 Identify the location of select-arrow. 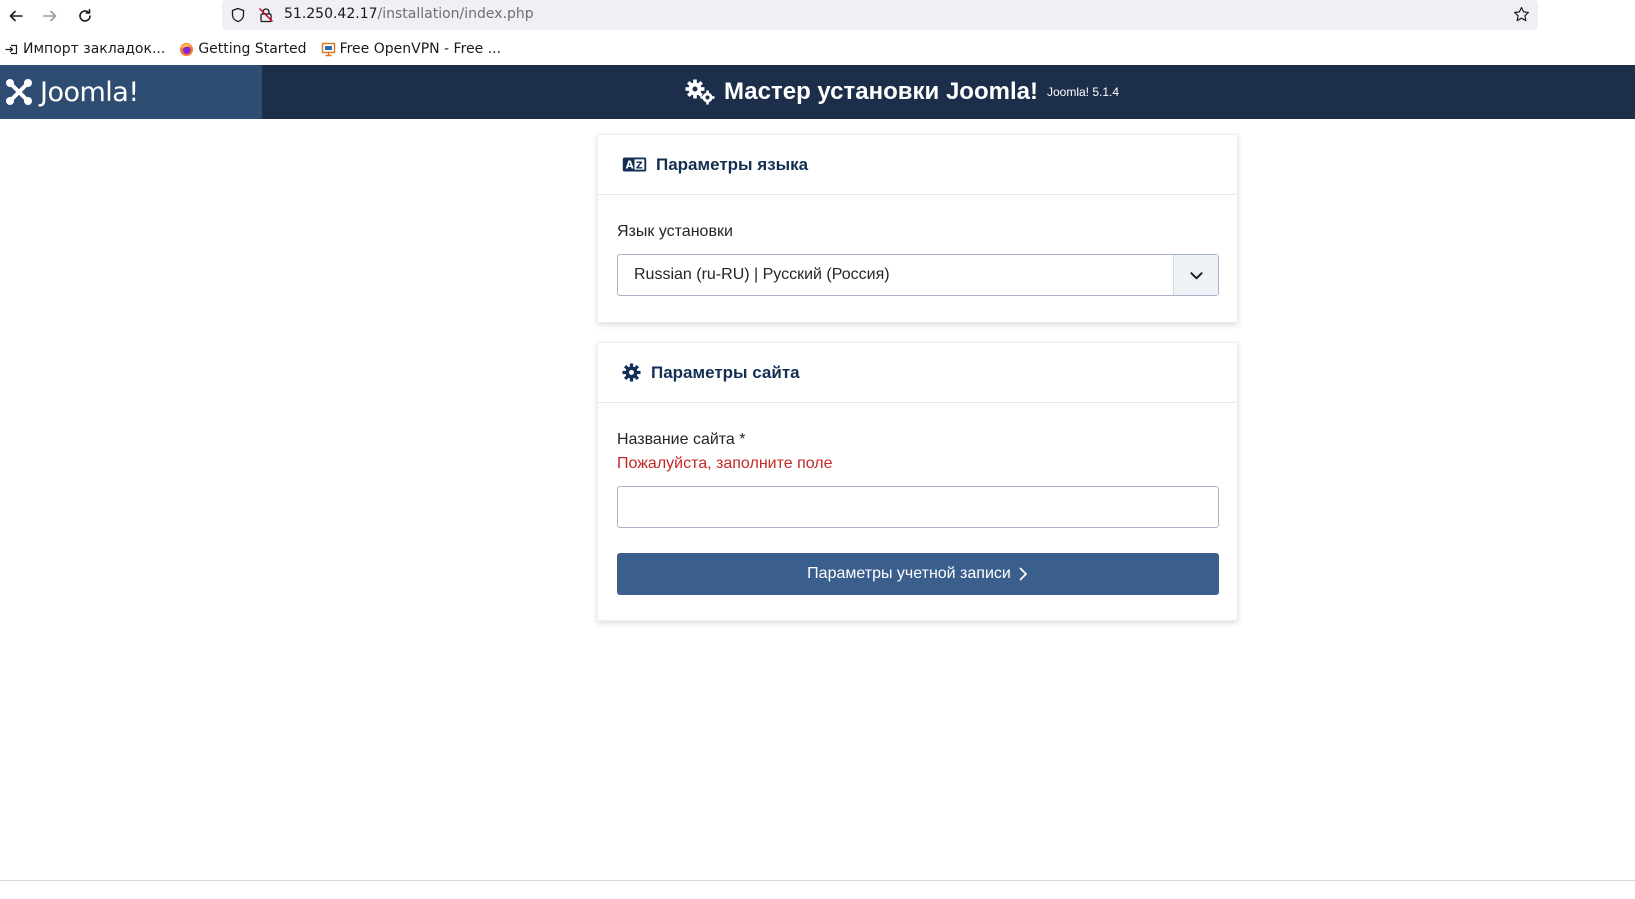
(1195, 275).